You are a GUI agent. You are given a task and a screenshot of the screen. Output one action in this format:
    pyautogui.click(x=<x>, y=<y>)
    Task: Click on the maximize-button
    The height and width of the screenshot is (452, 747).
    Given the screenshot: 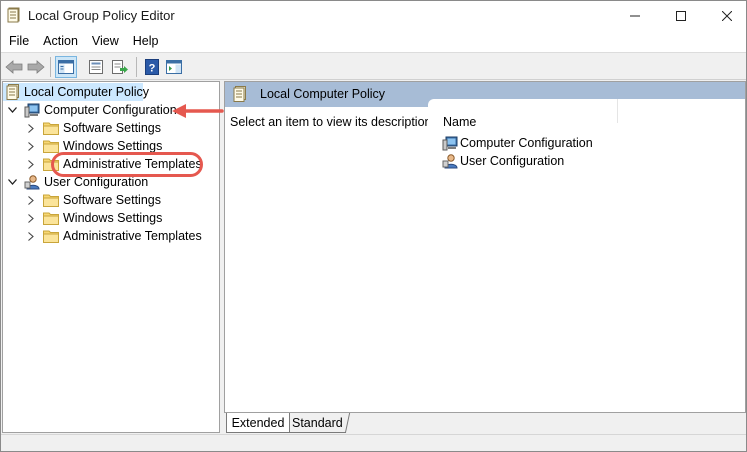 What is the action you would take?
    pyautogui.click(x=681, y=15)
    